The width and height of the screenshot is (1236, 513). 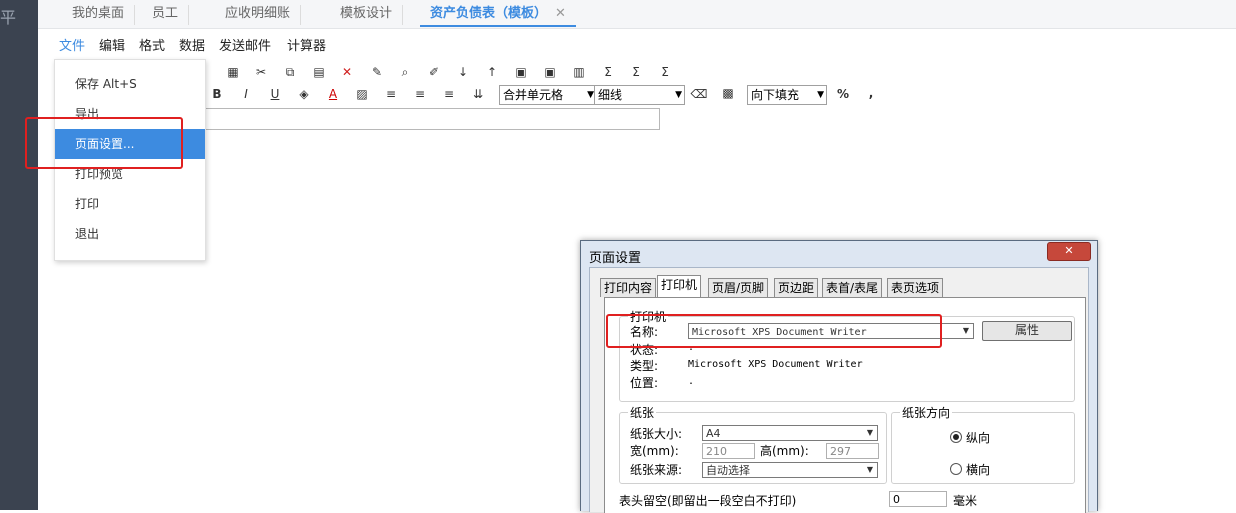 What do you see at coordinates (918, 499) in the screenshot?
I see `header-margin-input: 0` at bounding box center [918, 499].